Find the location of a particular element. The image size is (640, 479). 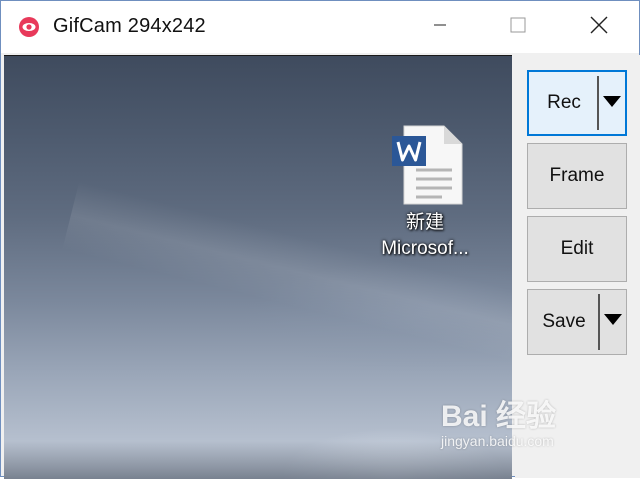

save-button: Save is located at coordinates (577, 322).